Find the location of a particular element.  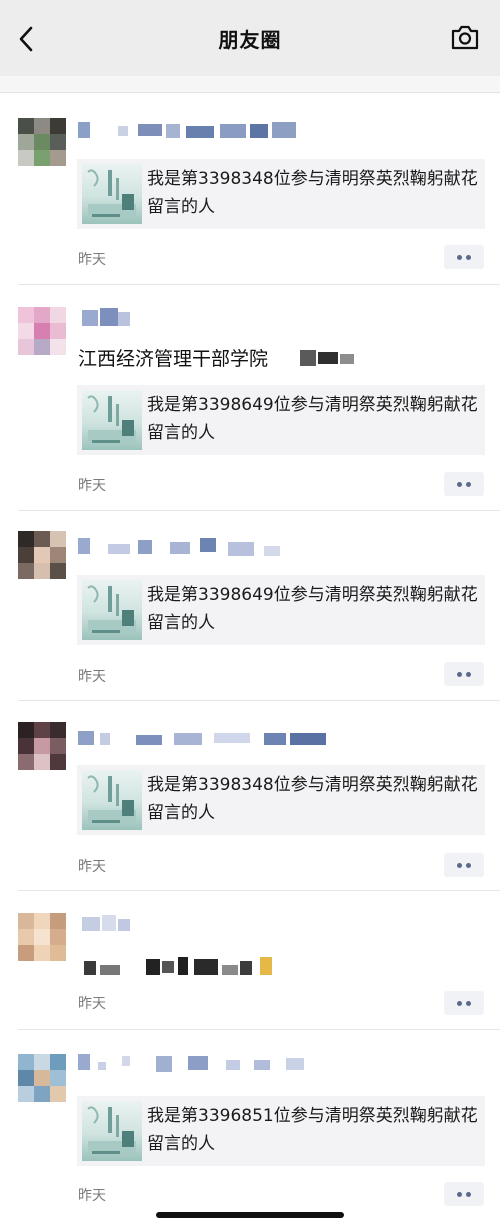

top-nav-bar: 朋友圈 is located at coordinates (250, 38).